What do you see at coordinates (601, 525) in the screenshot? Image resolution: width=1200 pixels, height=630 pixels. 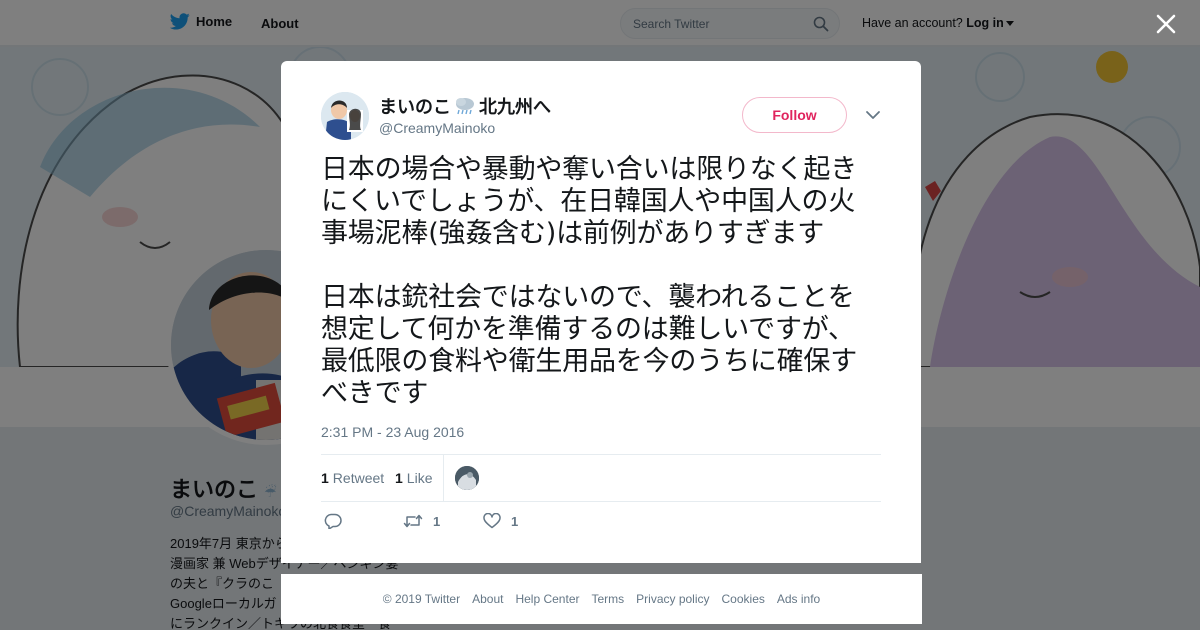 I see `tweet-actions: 1 1` at bounding box center [601, 525].